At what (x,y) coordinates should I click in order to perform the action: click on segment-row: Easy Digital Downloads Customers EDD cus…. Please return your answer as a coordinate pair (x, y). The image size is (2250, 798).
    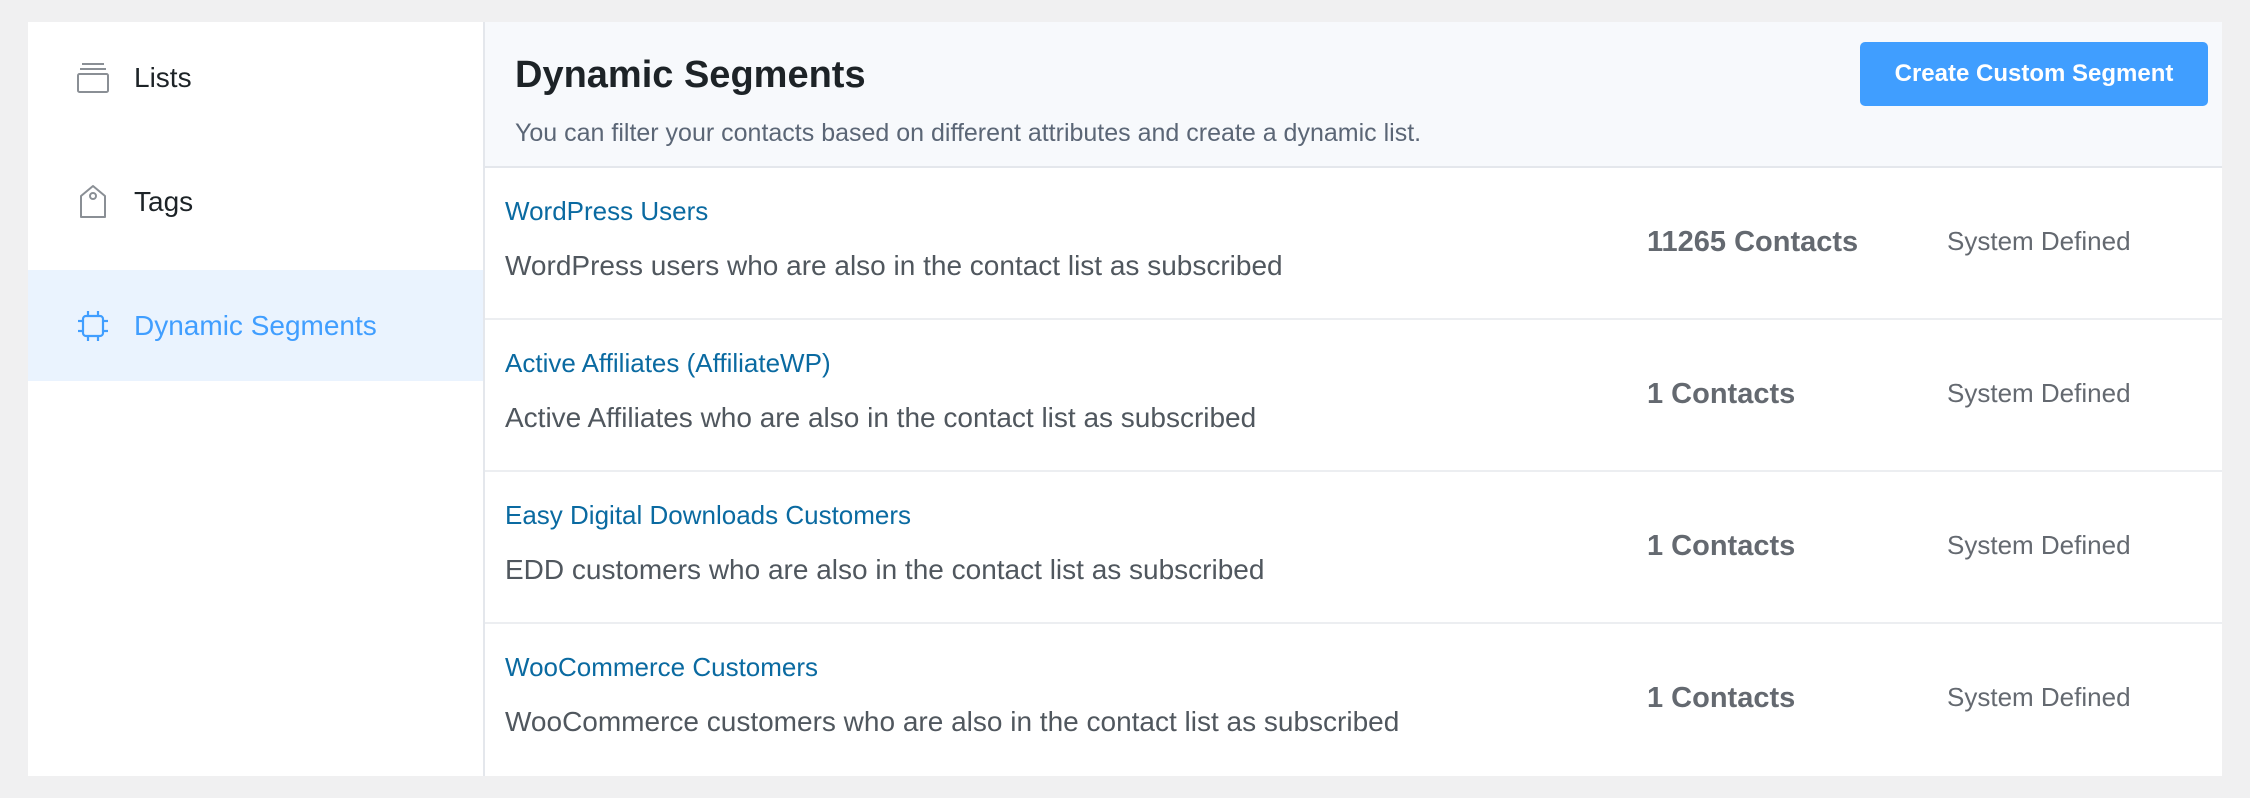
    Looking at the image, I should click on (1353, 548).